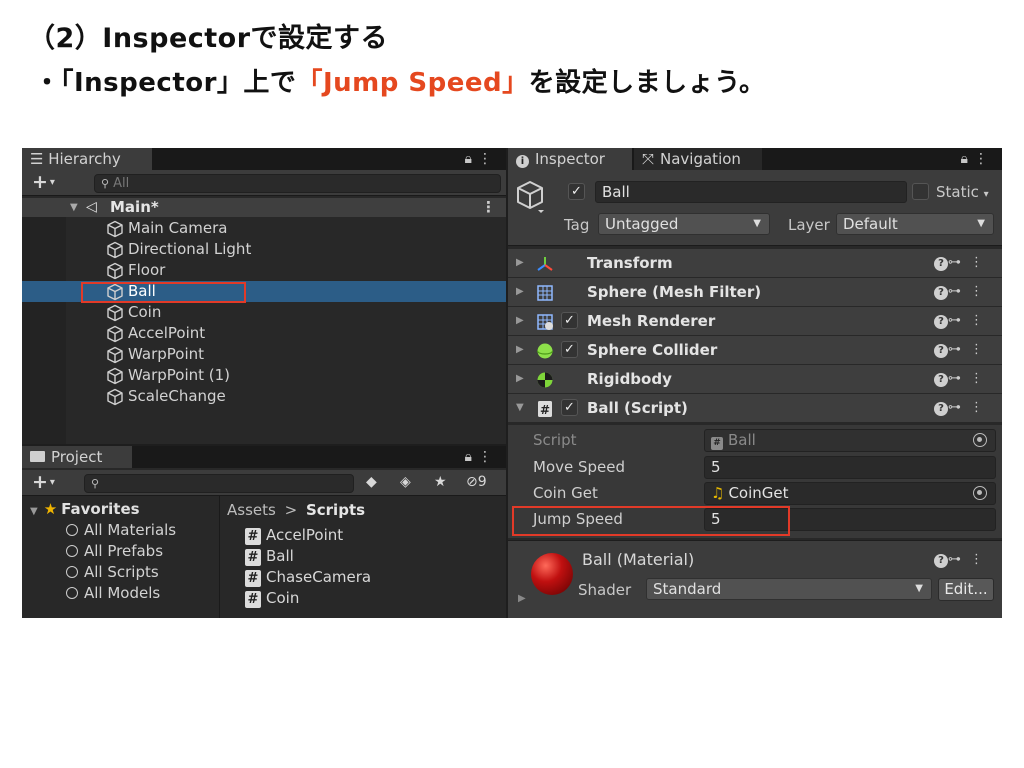 Image resolution: width=1024 pixels, height=768 pixels. Describe the element at coordinates (121, 530) in the screenshot. I see `favorites-item: All Materials` at that location.